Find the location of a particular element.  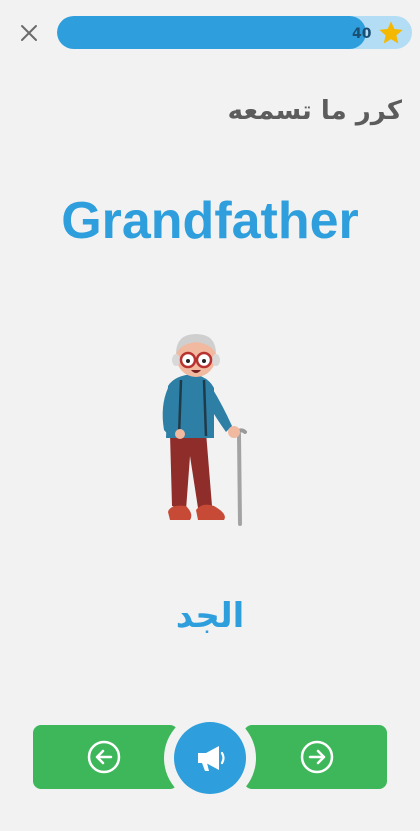

previous-button is located at coordinates (105, 757).